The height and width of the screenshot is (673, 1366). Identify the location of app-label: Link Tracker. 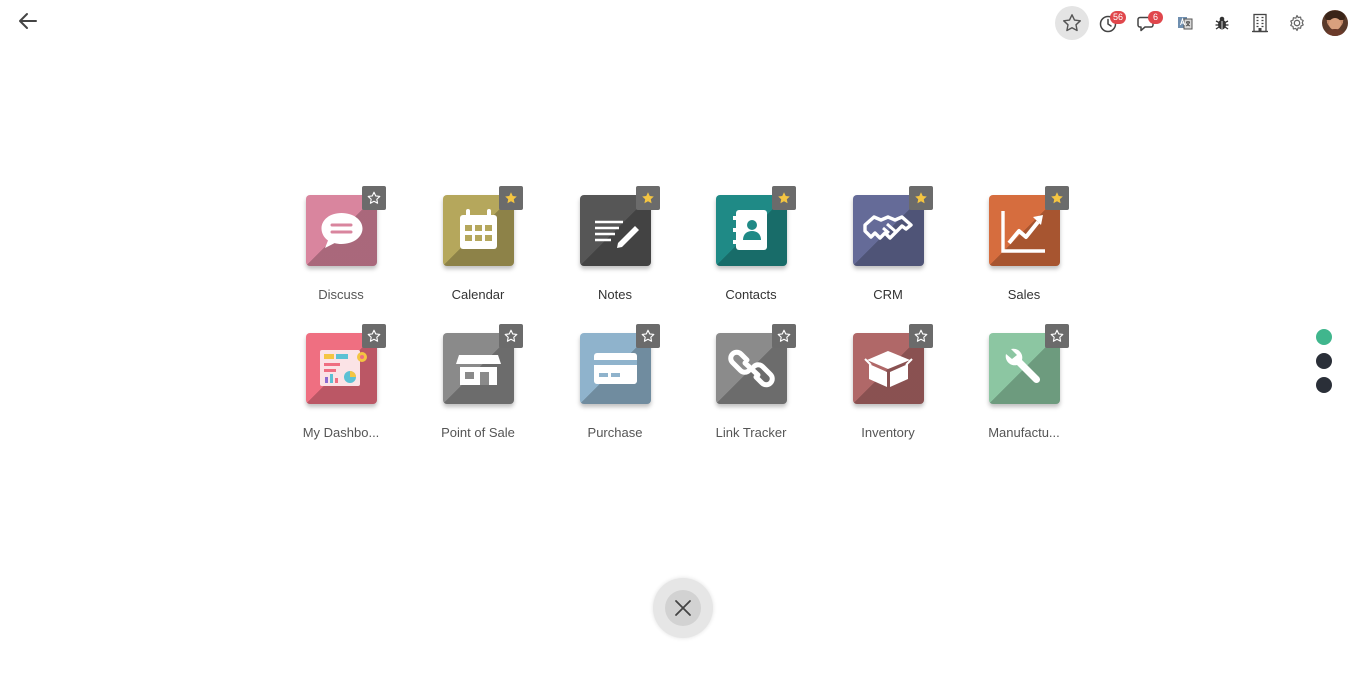
(751, 432).